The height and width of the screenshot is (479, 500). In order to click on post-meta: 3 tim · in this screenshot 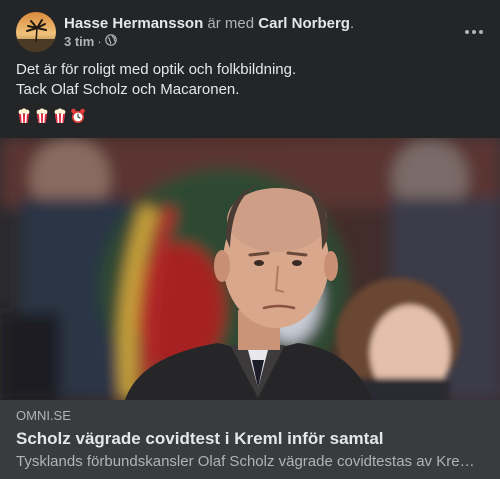, I will do `click(90, 42)`.